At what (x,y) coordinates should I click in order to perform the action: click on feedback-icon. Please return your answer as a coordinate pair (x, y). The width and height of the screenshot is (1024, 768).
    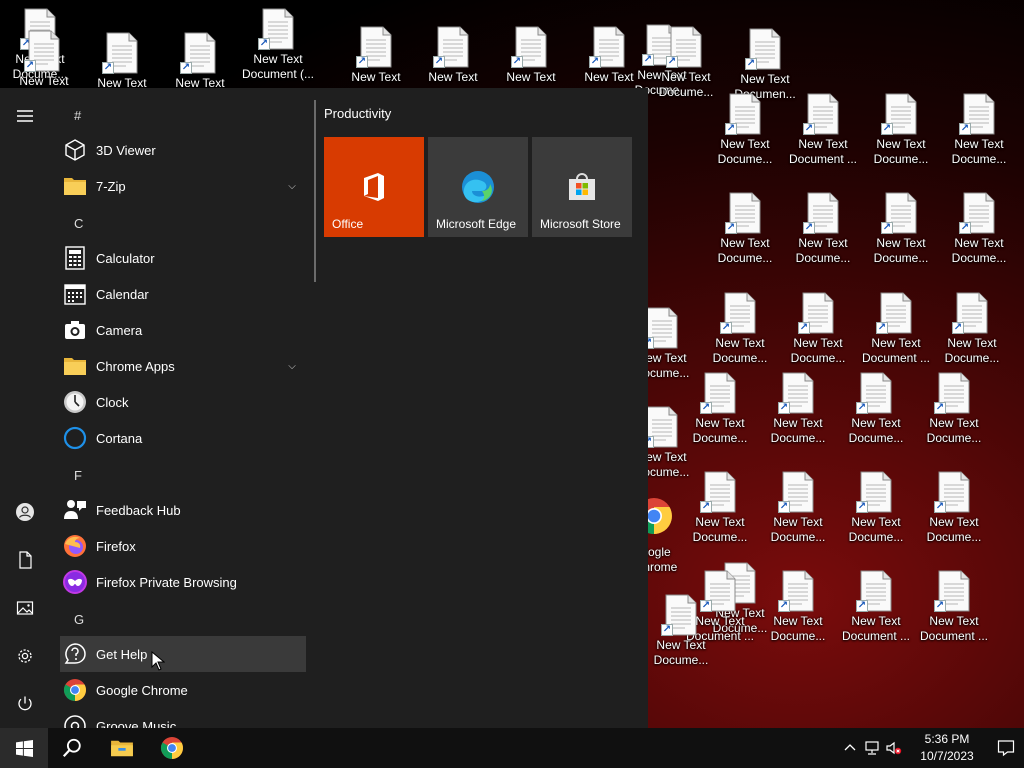
    Looking at the image, I should click on (75, 510).